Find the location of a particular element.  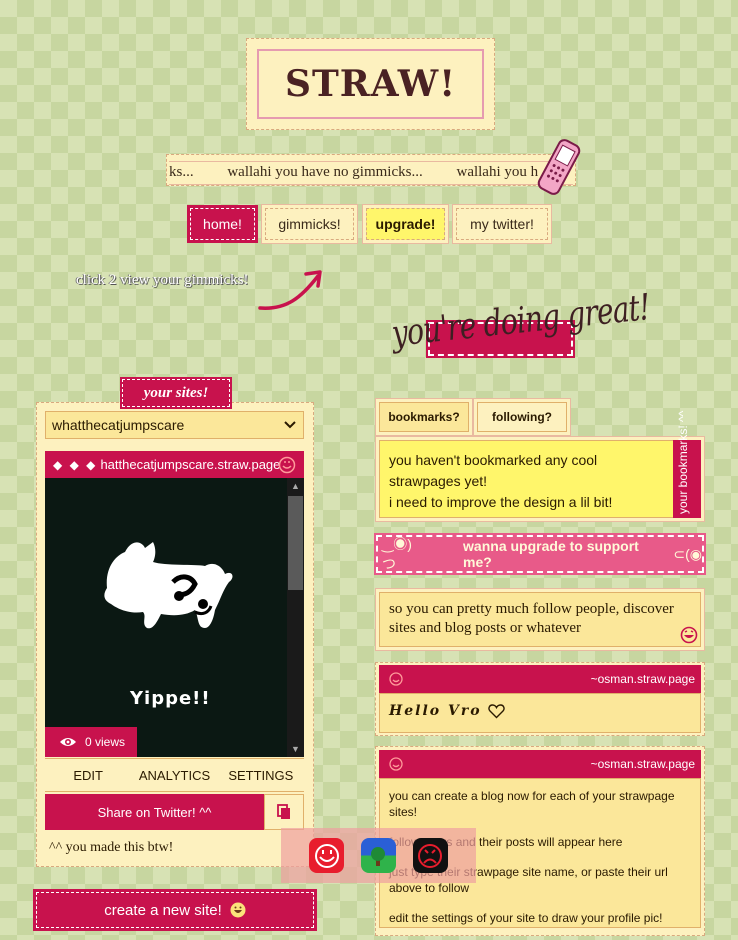

upgrade-banner: ‿◉)つ wanna upgrade to support me? ⊂(◉ is located at coordinates (540, 554).